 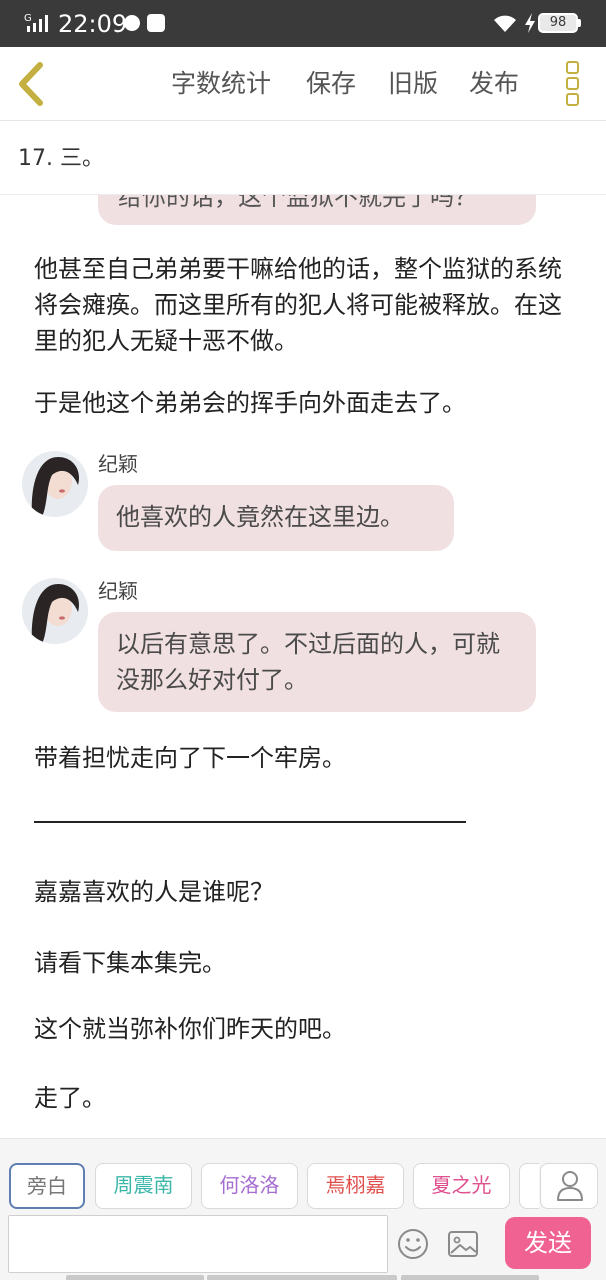 I want to click on message-input, so click(x=198, y=1244).